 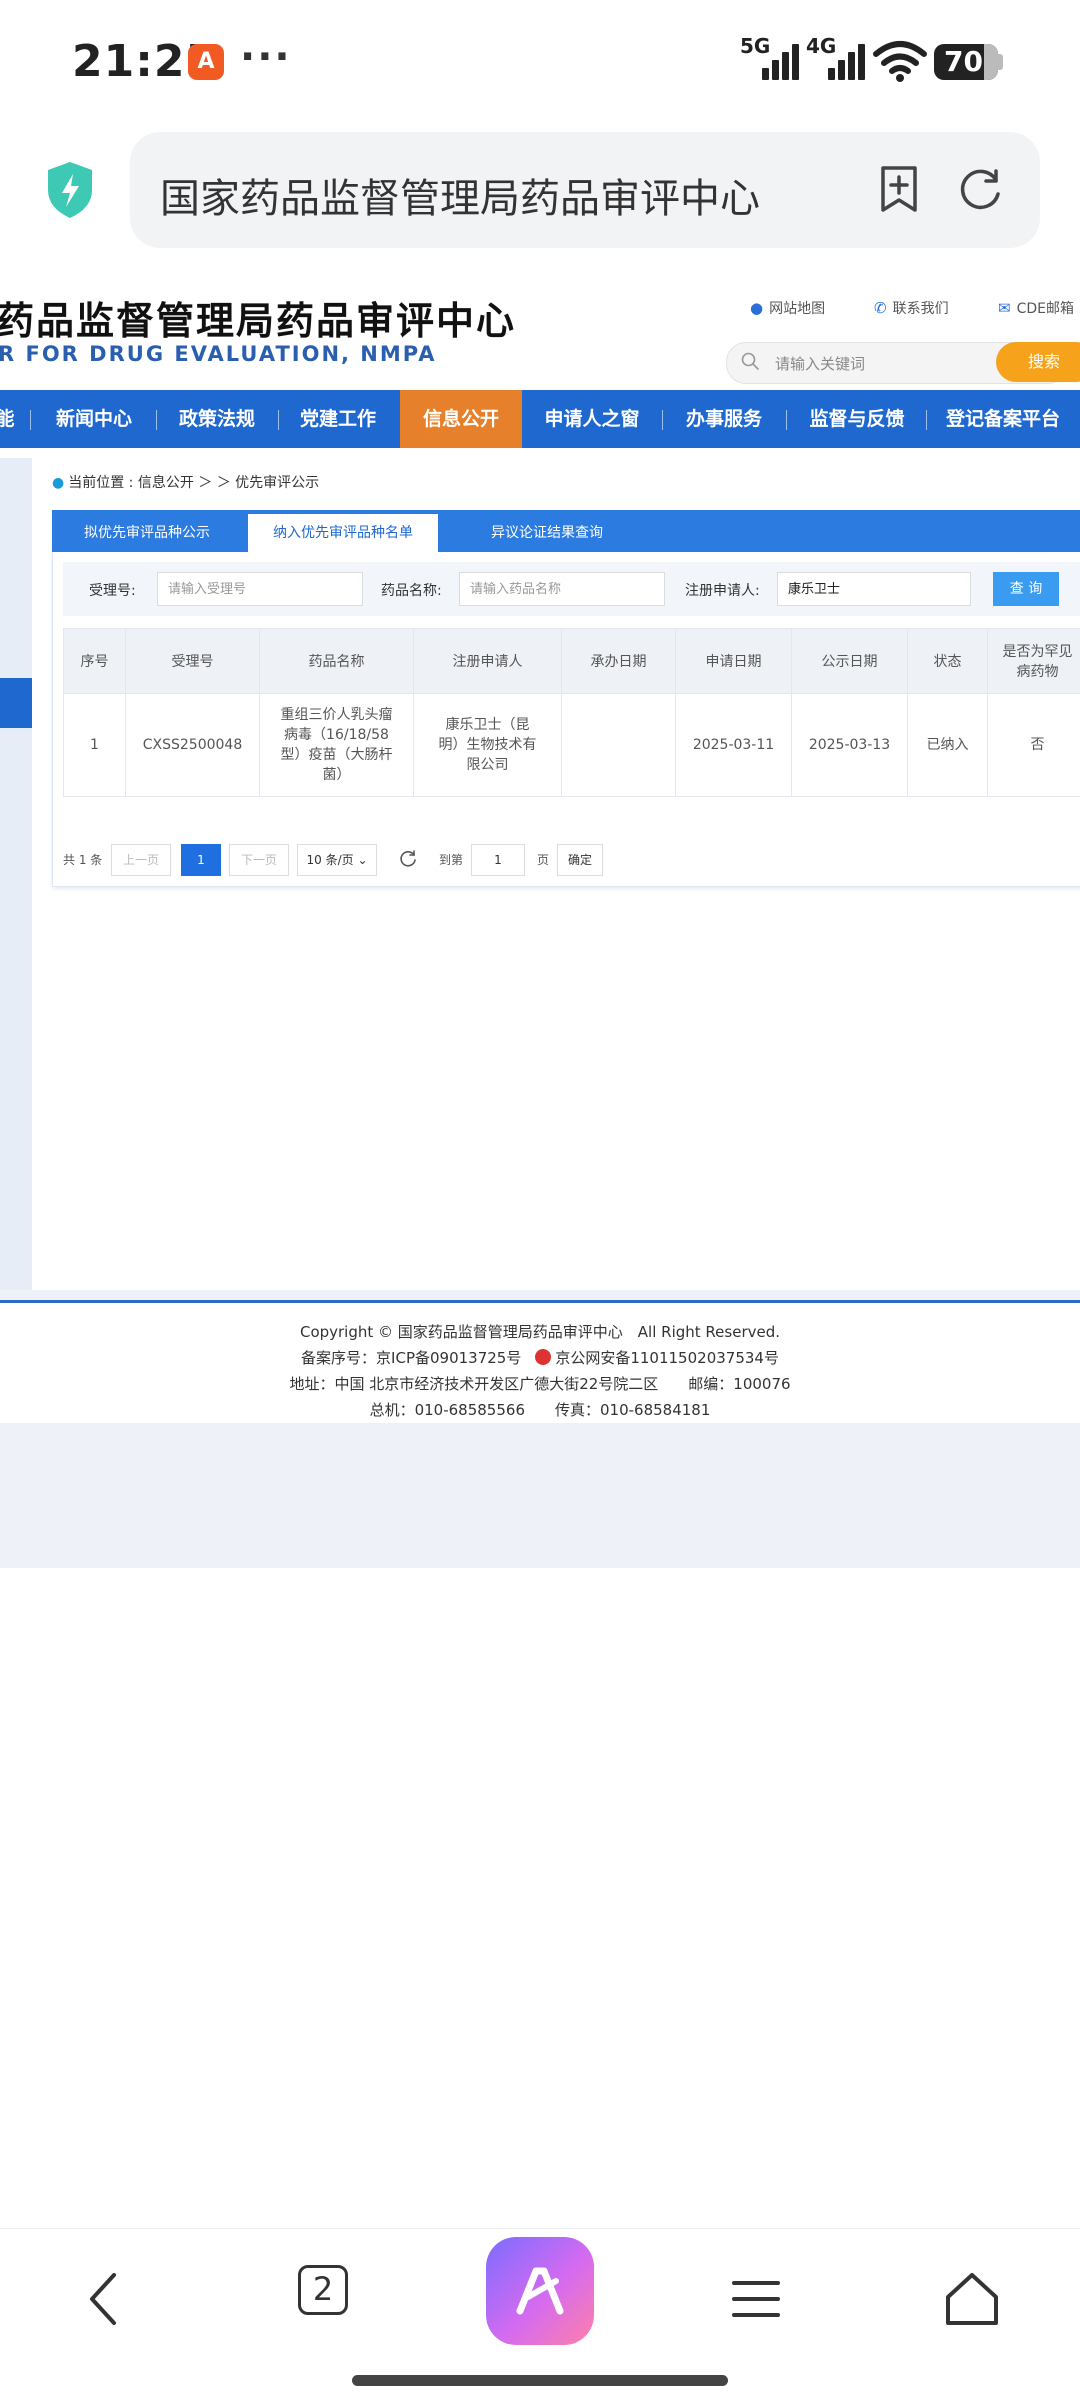 What do you see at coordinates (82, 860) in the screenshot?
I see `pager-total: 共 1 条` at bounding box center [82, 860].